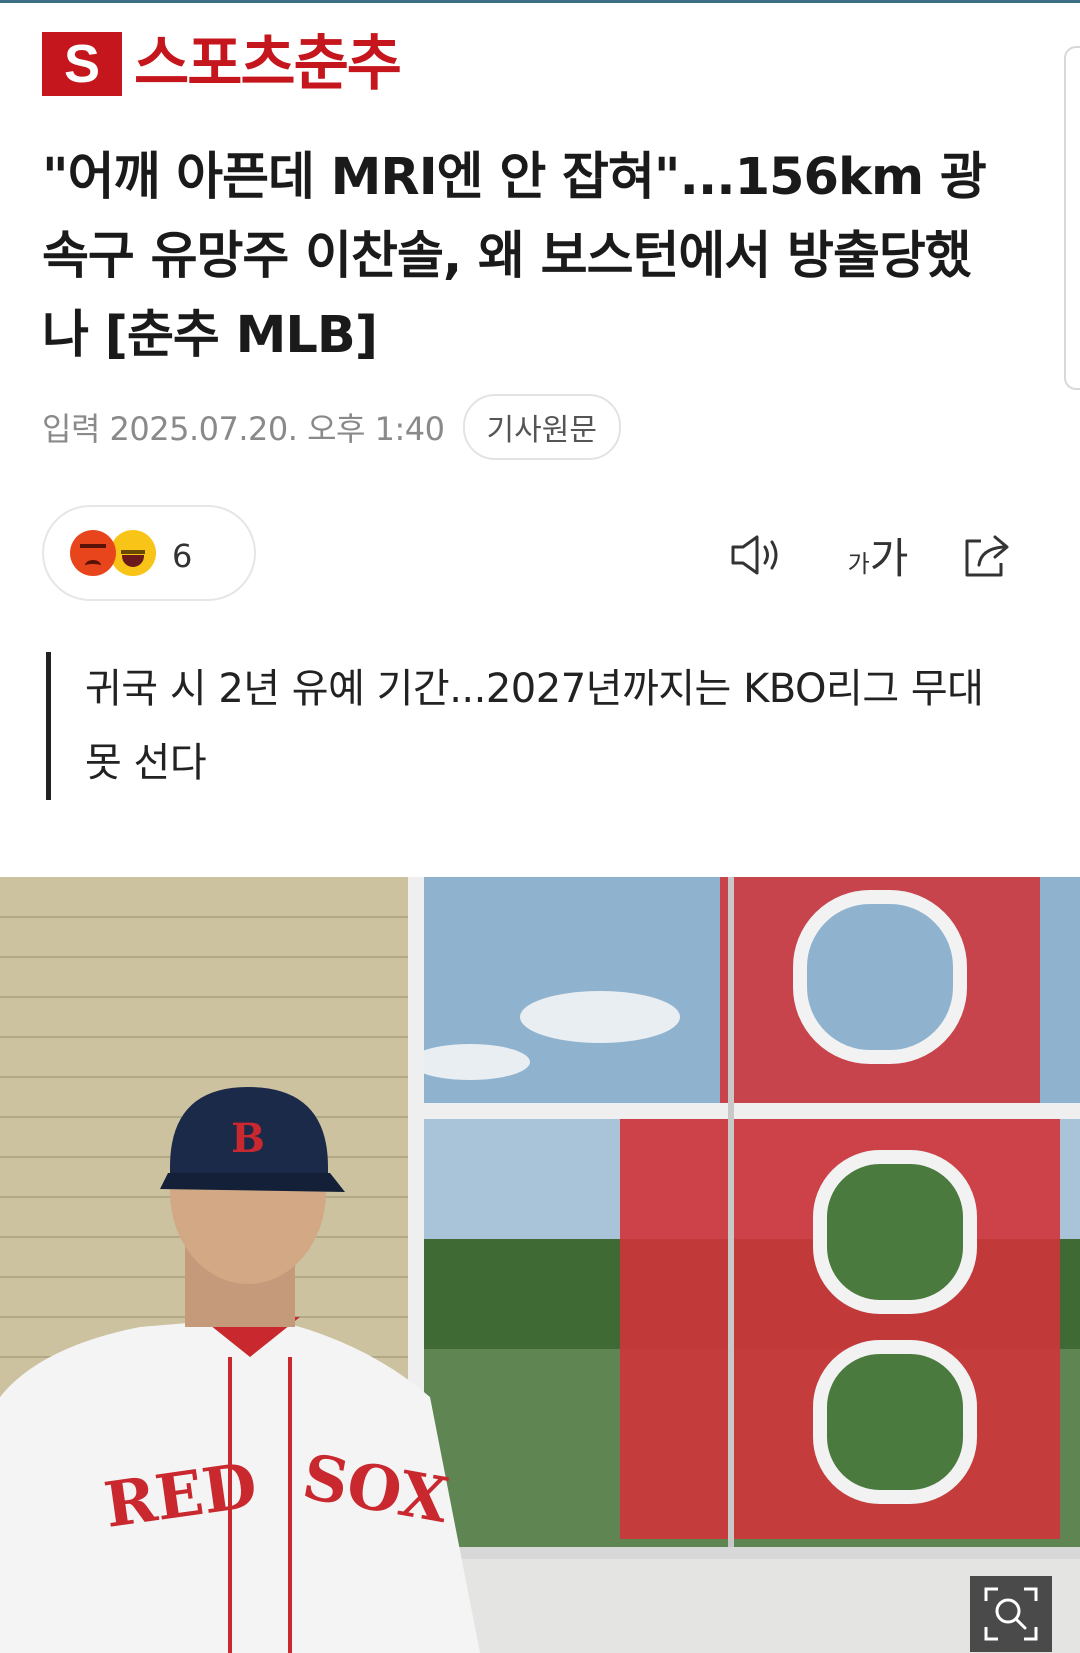 This screenshot has width=1080, height=1653. I want to click on speaker-icon, so click(754, 555).